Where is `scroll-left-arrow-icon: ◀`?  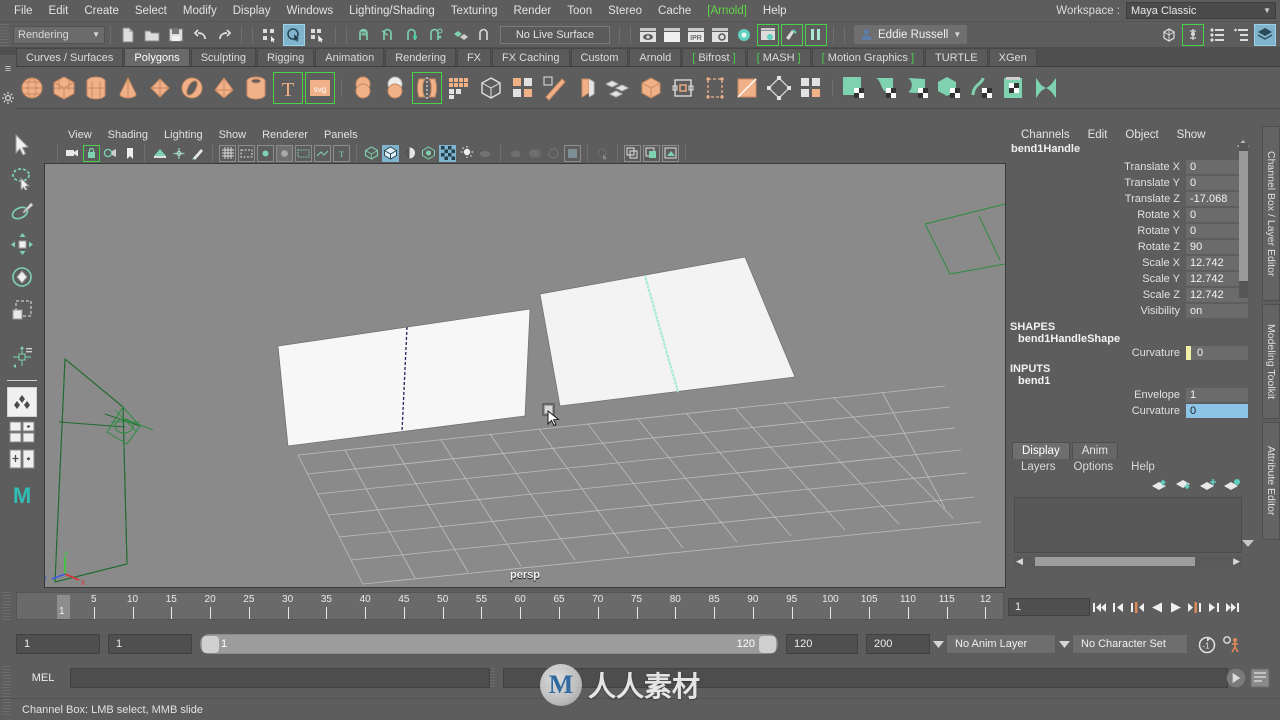 scroll-left-arrow-icon: ◀ is located at coordinates (1019, 561).